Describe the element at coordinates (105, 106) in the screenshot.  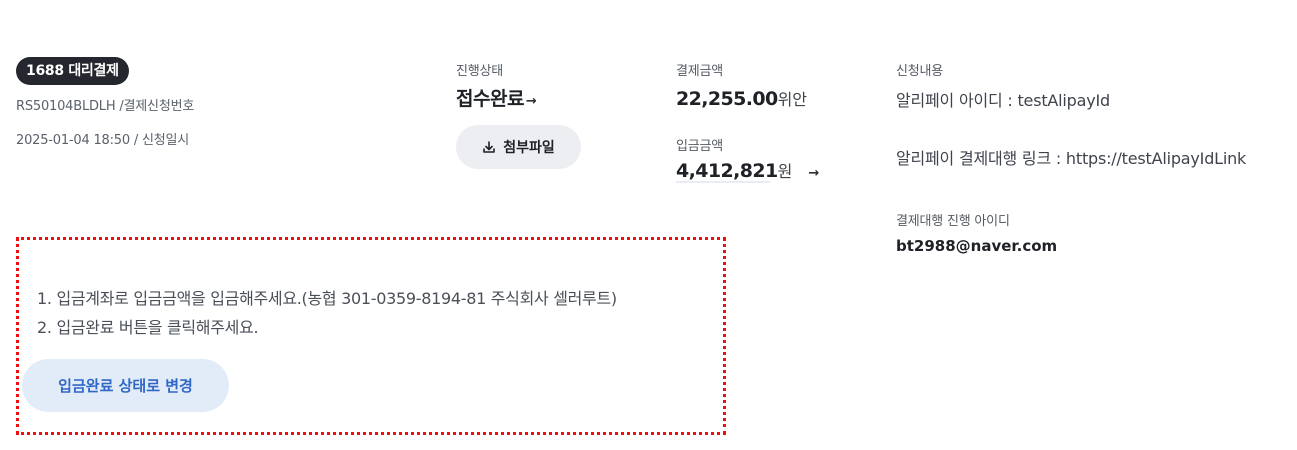
I see `request-number: RS50104BLDLH /결제신청번호` at that location.